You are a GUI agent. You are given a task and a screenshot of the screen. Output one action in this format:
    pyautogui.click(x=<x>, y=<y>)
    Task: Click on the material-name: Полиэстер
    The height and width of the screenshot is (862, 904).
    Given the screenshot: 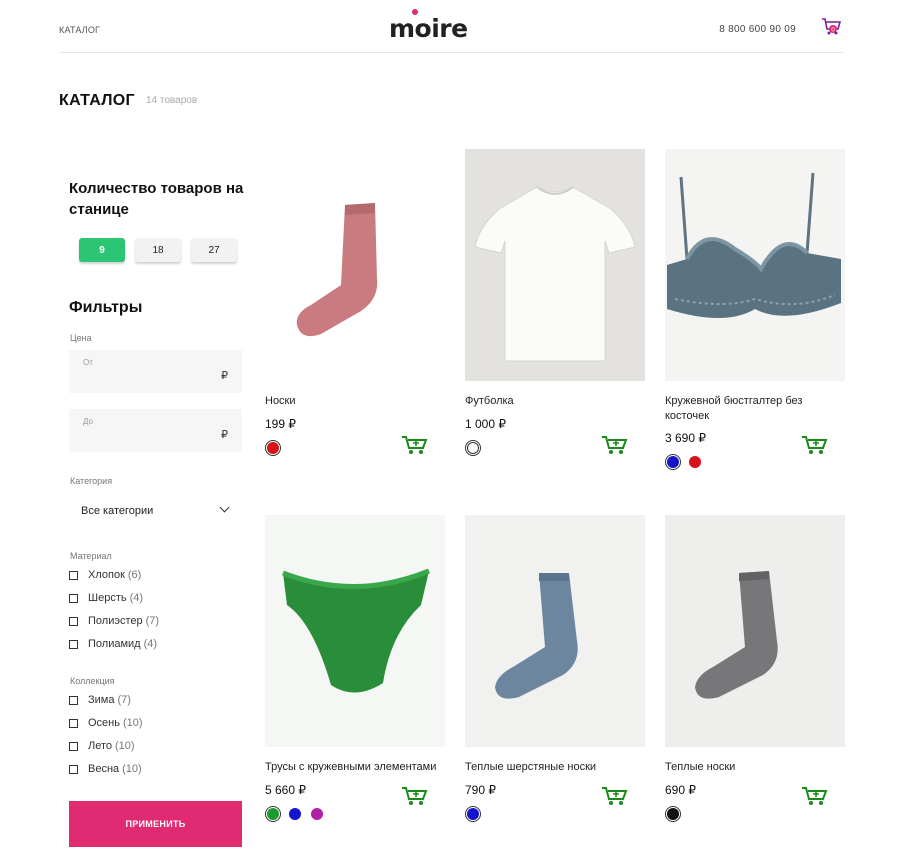 What is the action you would take?
    pyautogui.click(x=115, y=621)
    